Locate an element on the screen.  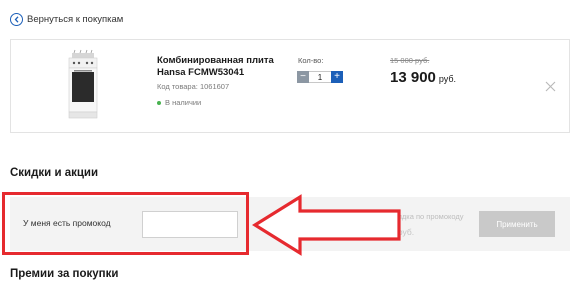
decrease-quantity-button: − is located at coordinates (303, 76).